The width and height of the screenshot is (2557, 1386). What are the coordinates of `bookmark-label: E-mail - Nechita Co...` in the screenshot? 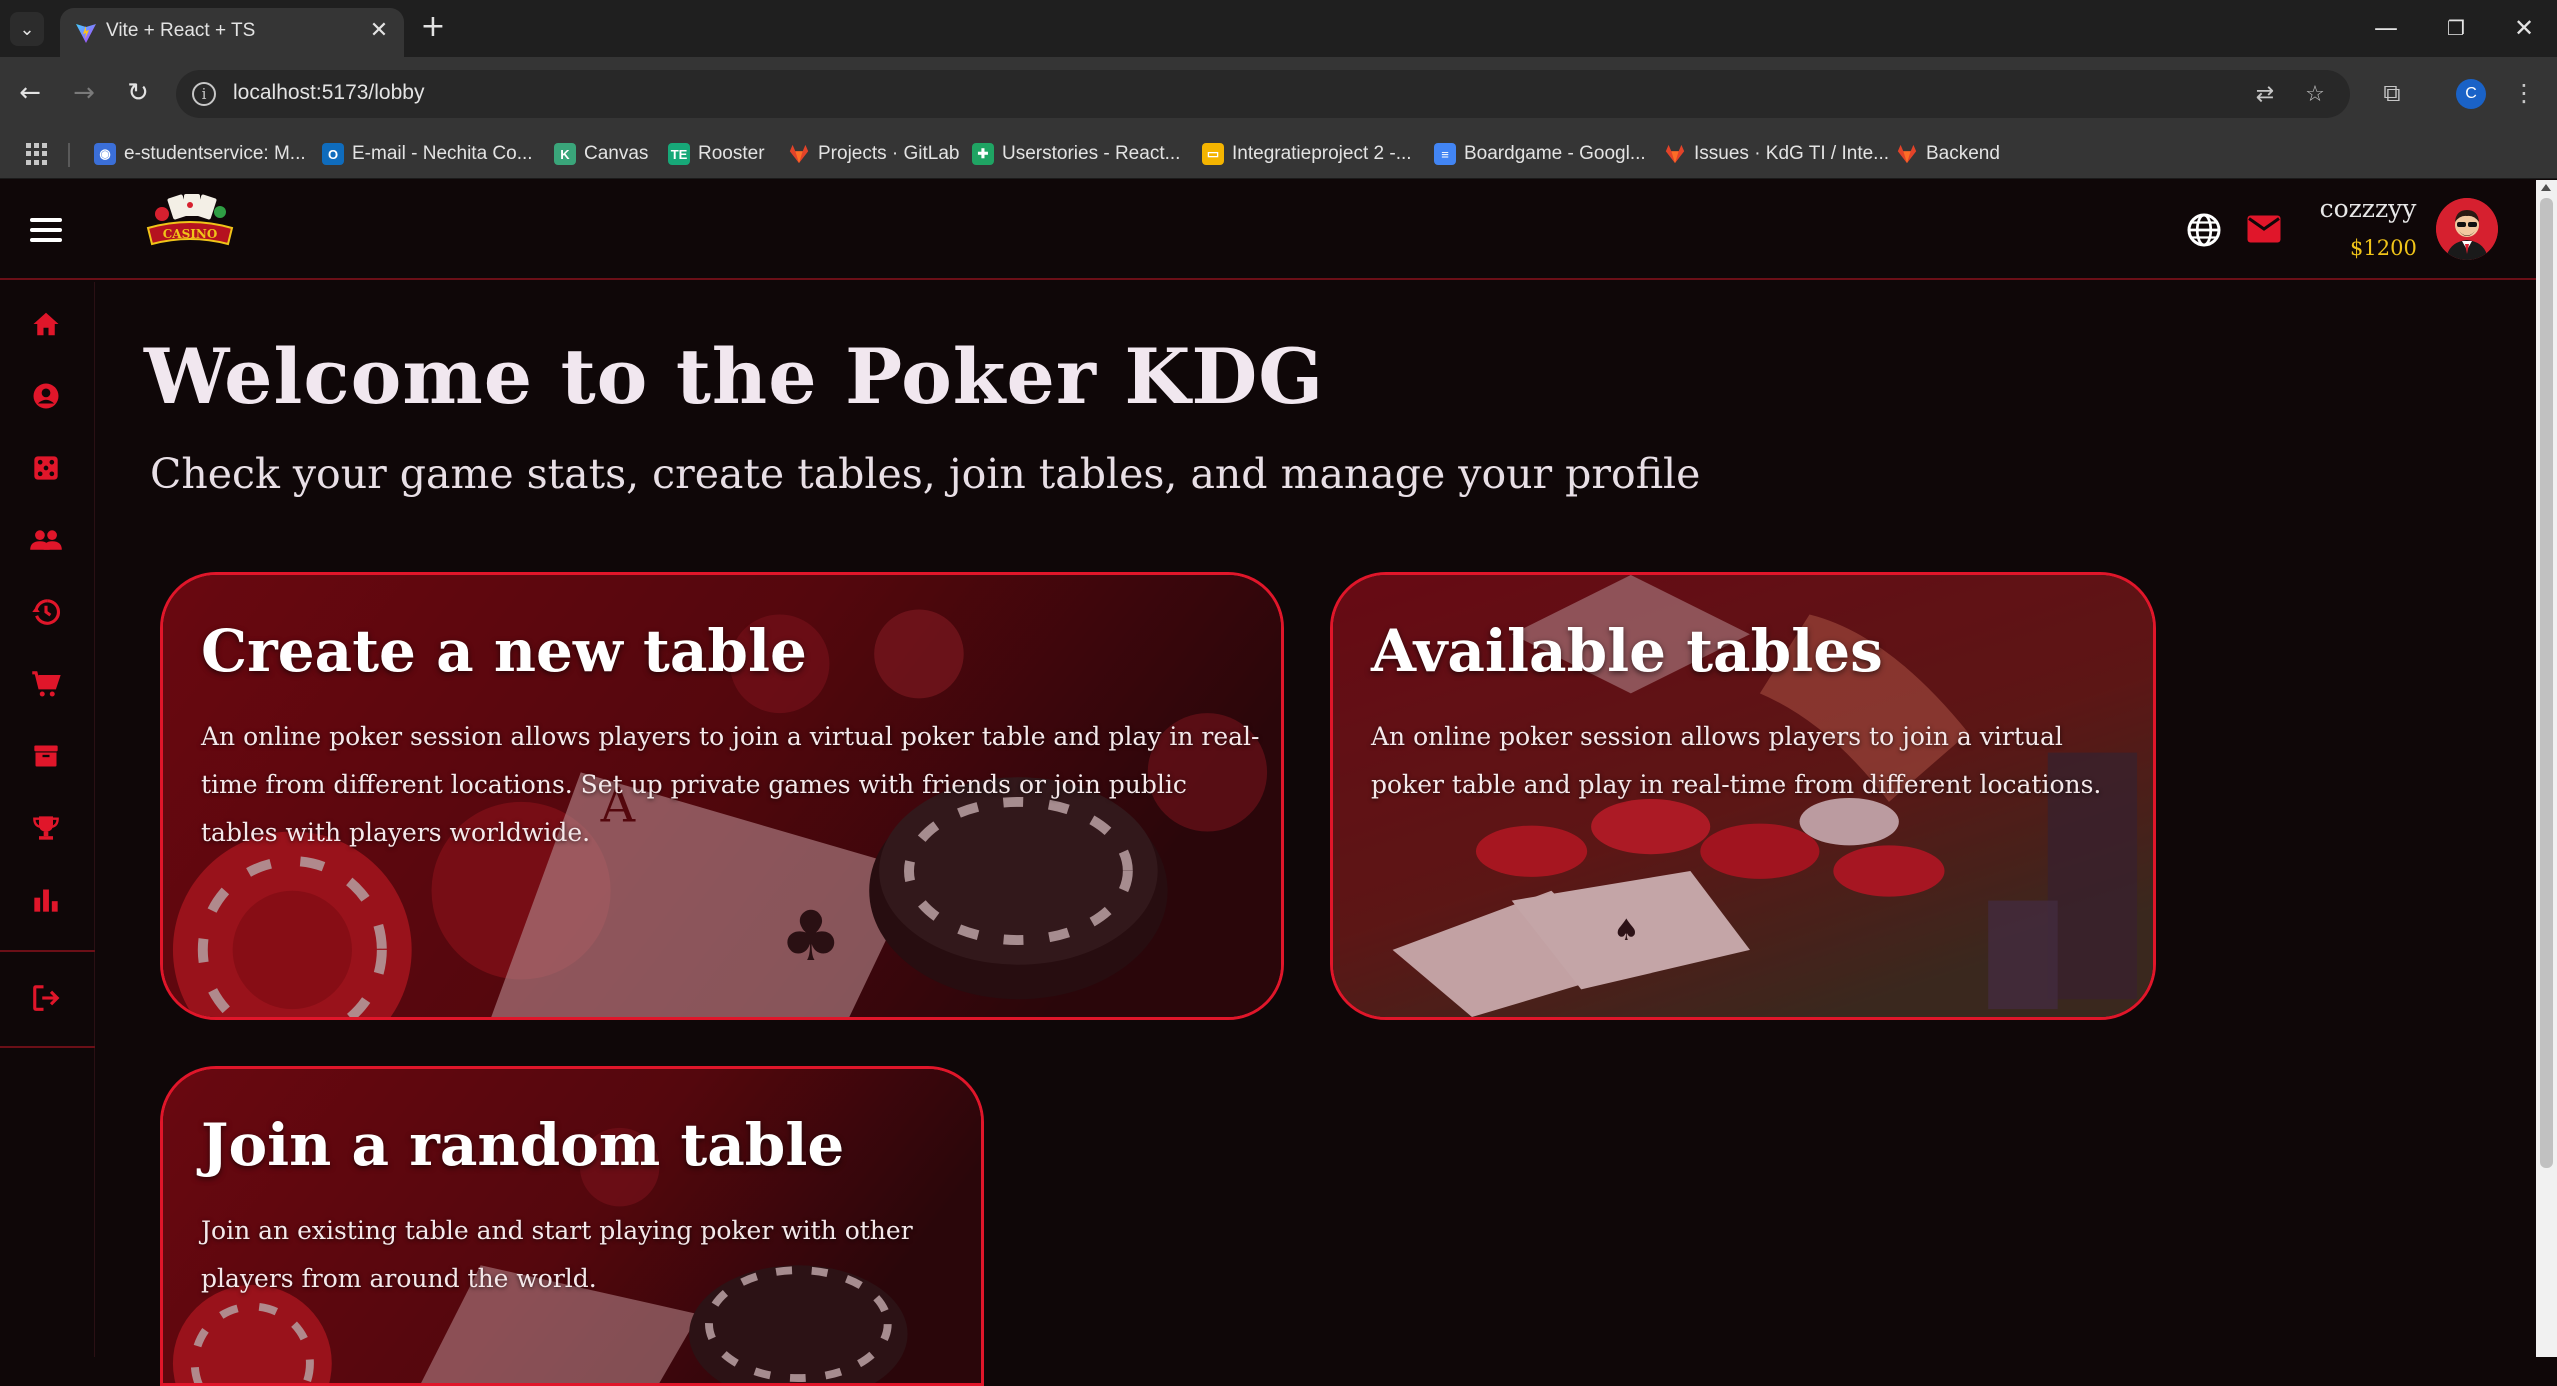 It's located at (442, 153).